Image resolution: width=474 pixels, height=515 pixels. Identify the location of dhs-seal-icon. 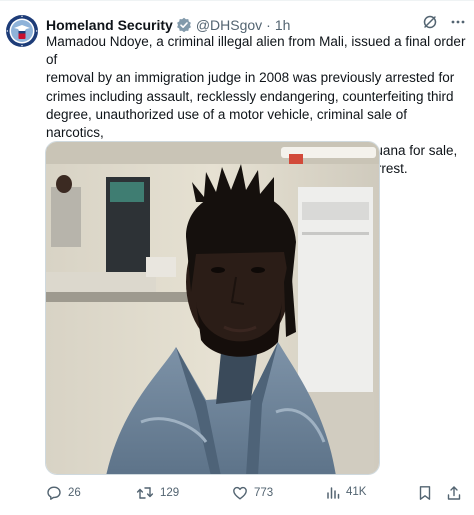
(22, 31).